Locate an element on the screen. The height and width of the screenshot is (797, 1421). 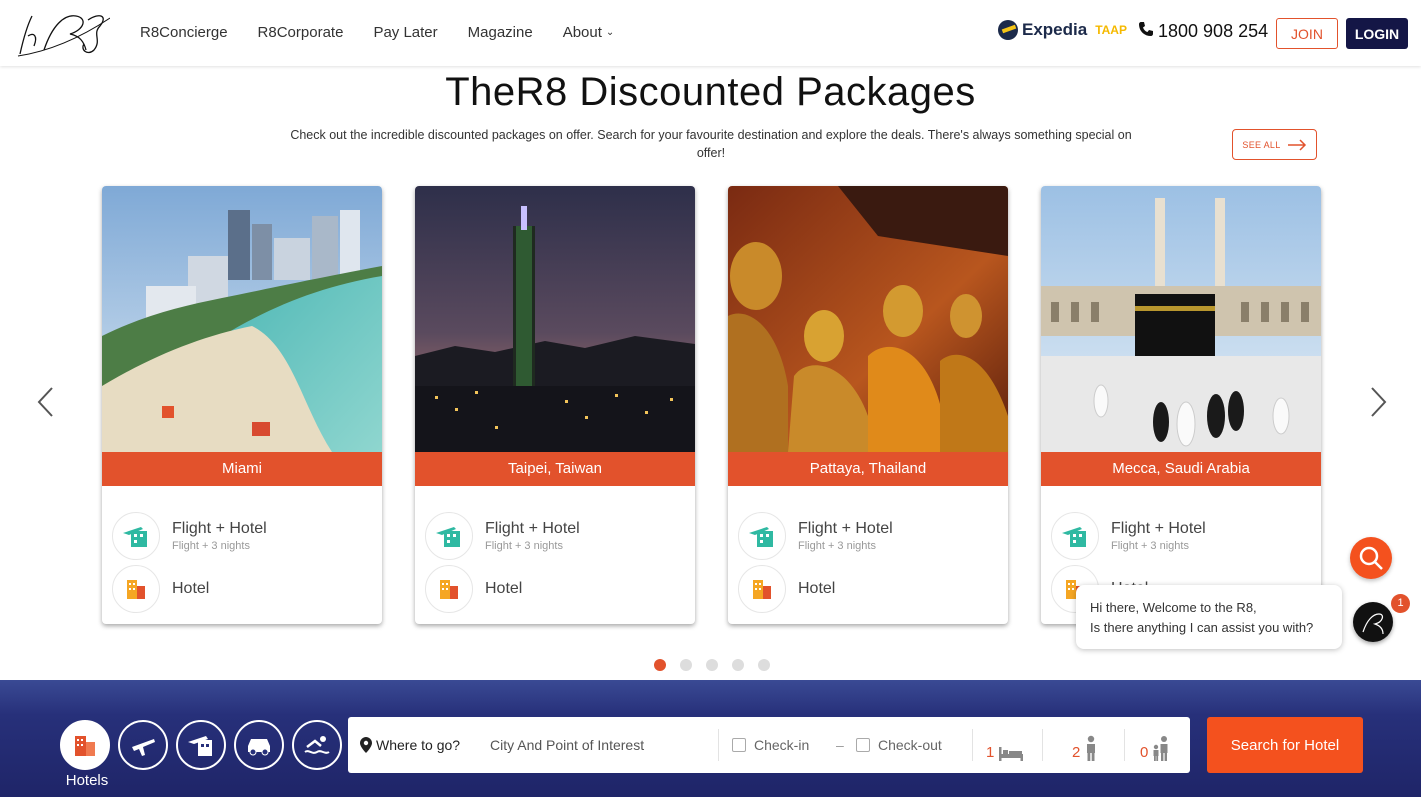
mode-flight-hotel-tab is located at coordinates (201, 745).